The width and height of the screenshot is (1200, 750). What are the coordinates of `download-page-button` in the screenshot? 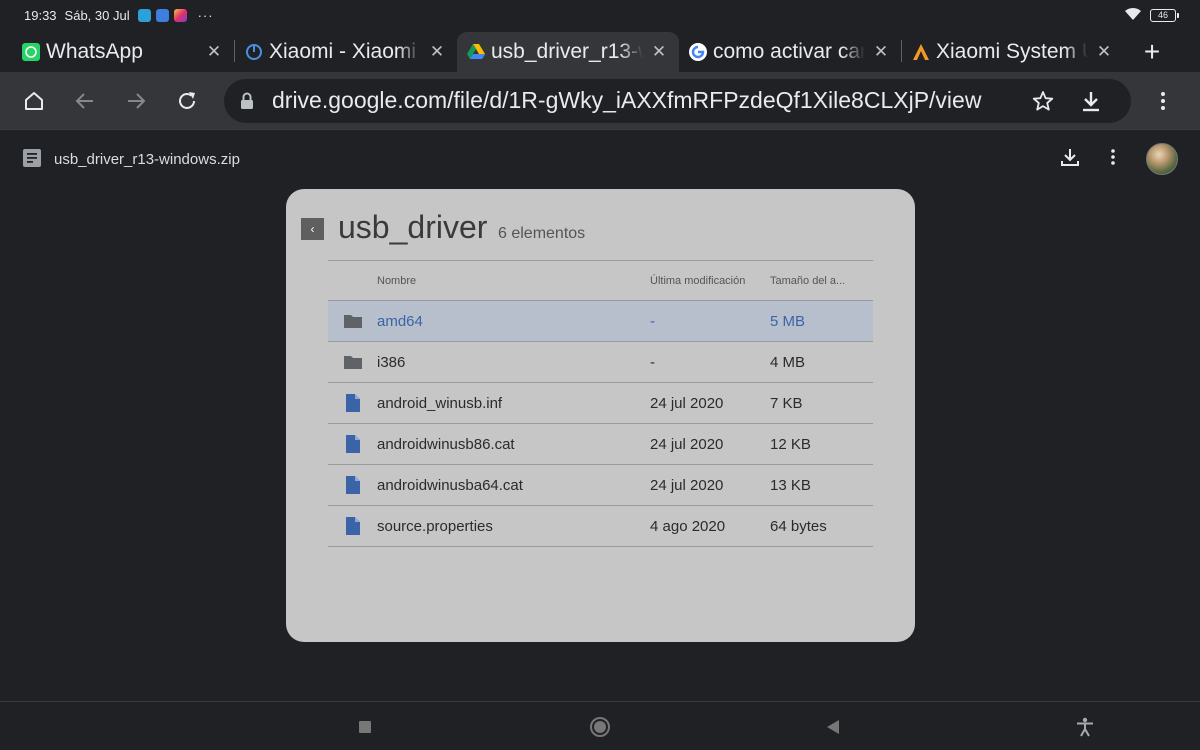 It's located at (1091, 101).